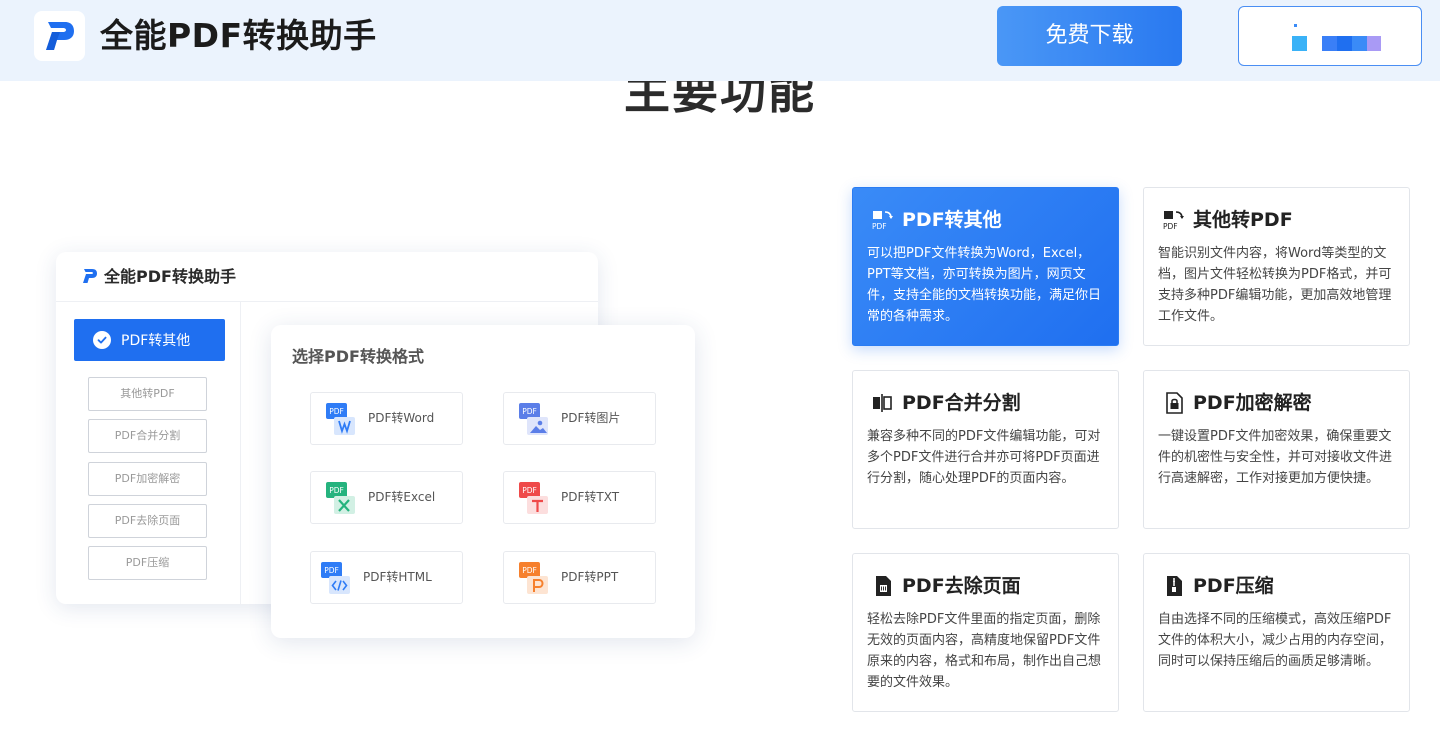 The width and height of the screenshot is (1440, 737). I want to click on check-icon, so click(102, 340).